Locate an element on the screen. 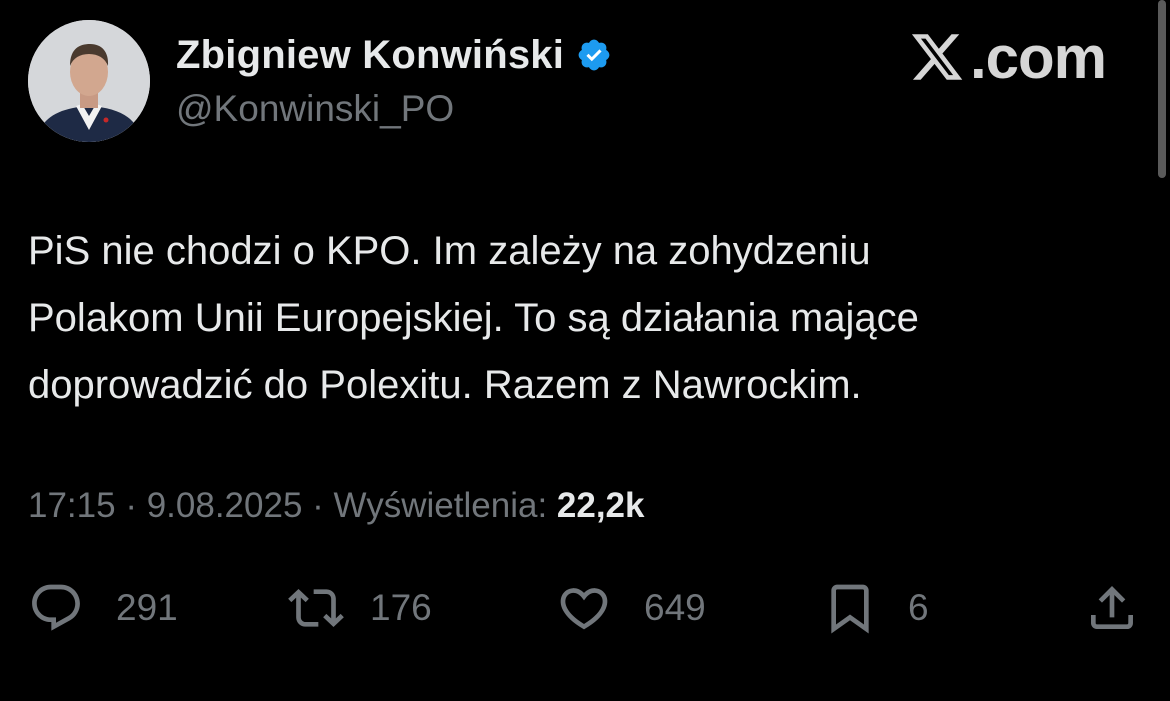 This screenshot has height=701, width=1170. bookmark-icon is located at coordinates (850, 609).